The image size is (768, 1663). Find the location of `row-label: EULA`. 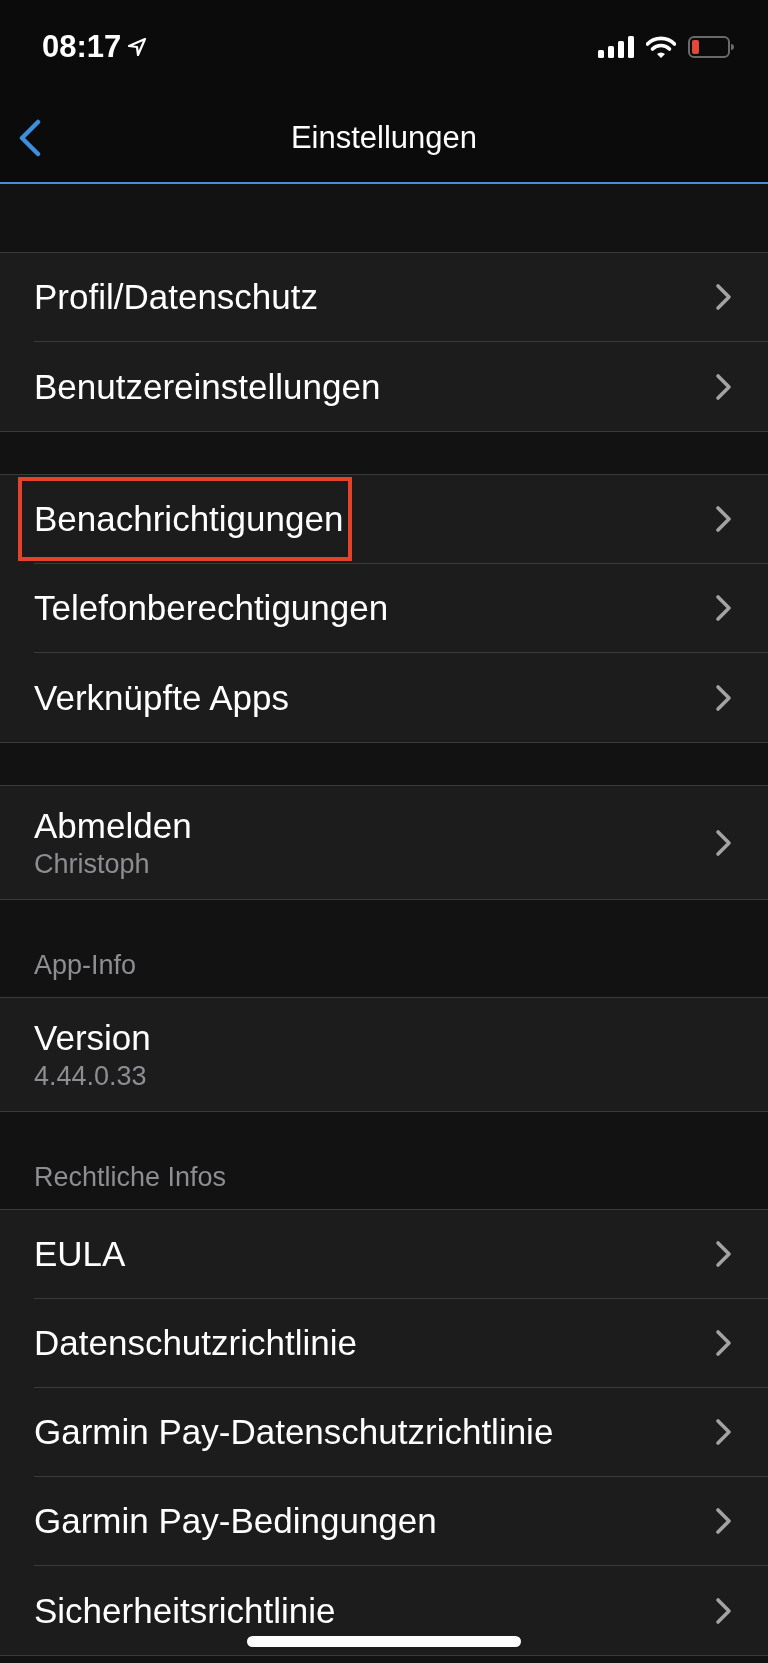

row-label: EULA is located at coordinates (80, 1254).